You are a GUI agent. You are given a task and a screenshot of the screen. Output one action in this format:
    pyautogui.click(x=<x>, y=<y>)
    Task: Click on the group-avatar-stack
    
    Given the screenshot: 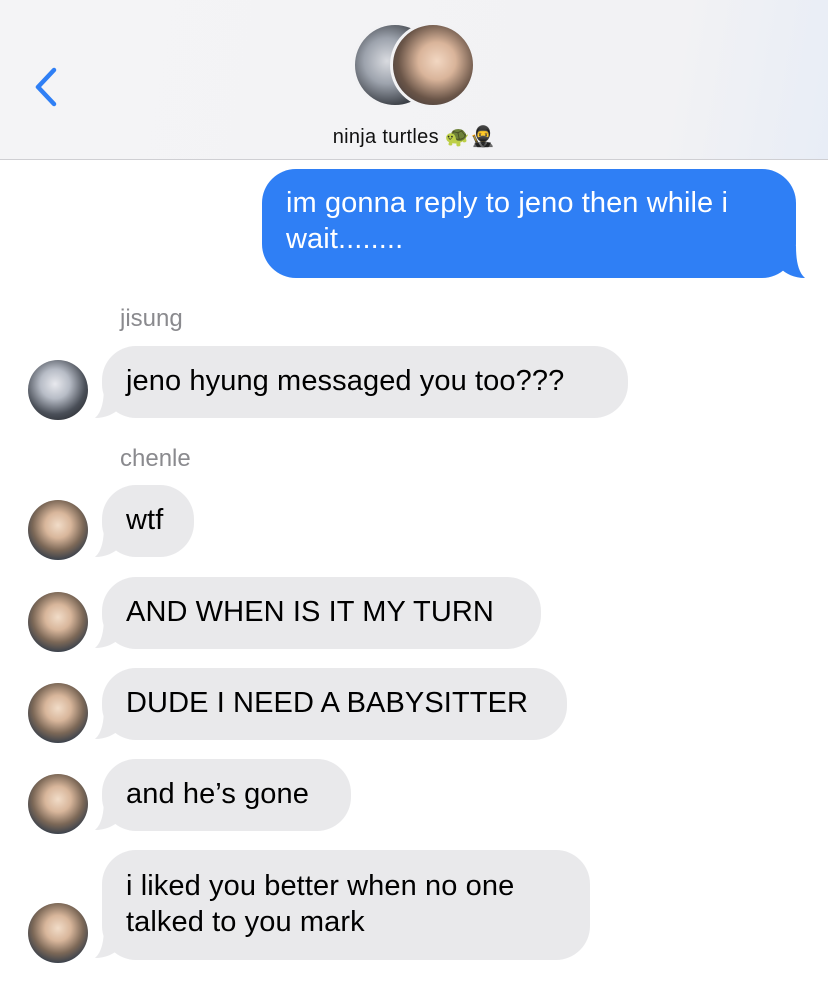 What is the action you would take?
    pyautogui.click(x=414, y=65)
    